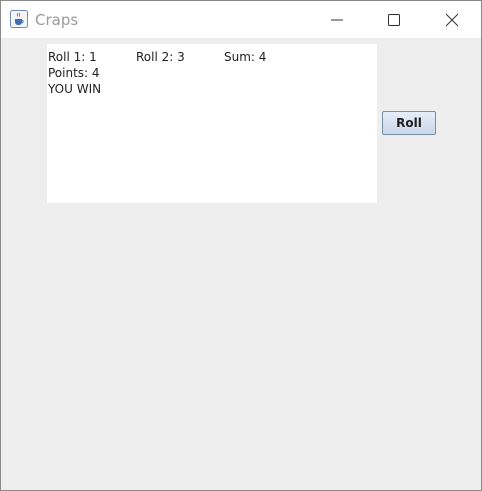 The height and width of the screenshot is (491, 482). What do you see at coordinates (409, 123) in the screenshot?
I see `roll-button: Roll` at bounding box center [409, 123].